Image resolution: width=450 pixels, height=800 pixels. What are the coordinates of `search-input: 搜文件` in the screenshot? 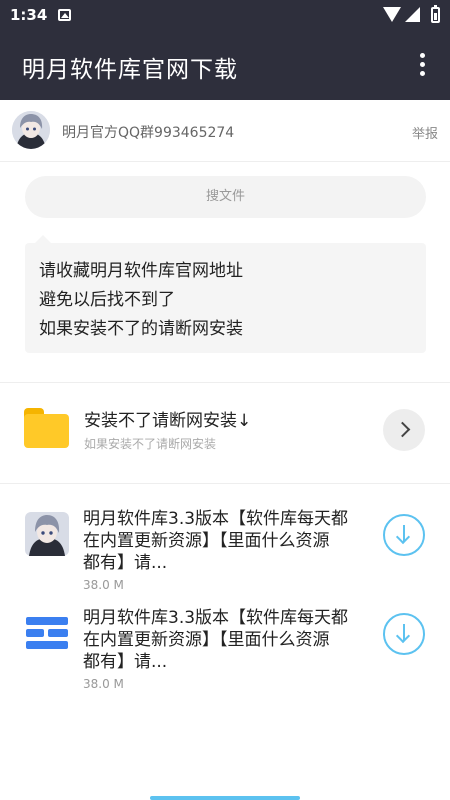 It's located at (225, 197).